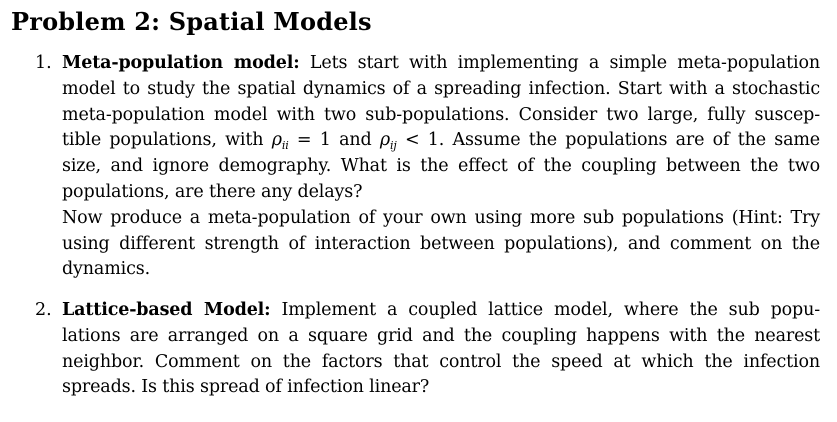 The width and height of the screenshot is (837, 422). I want to click on problem-label: Problem 2:, so click(86, 21).